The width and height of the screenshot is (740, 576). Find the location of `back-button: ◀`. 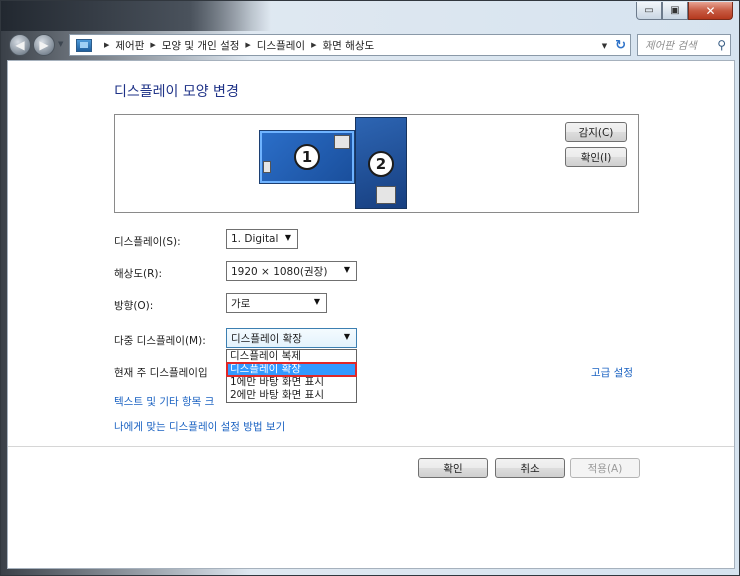

back-button: ◀ is located at coordinates (20, 45).